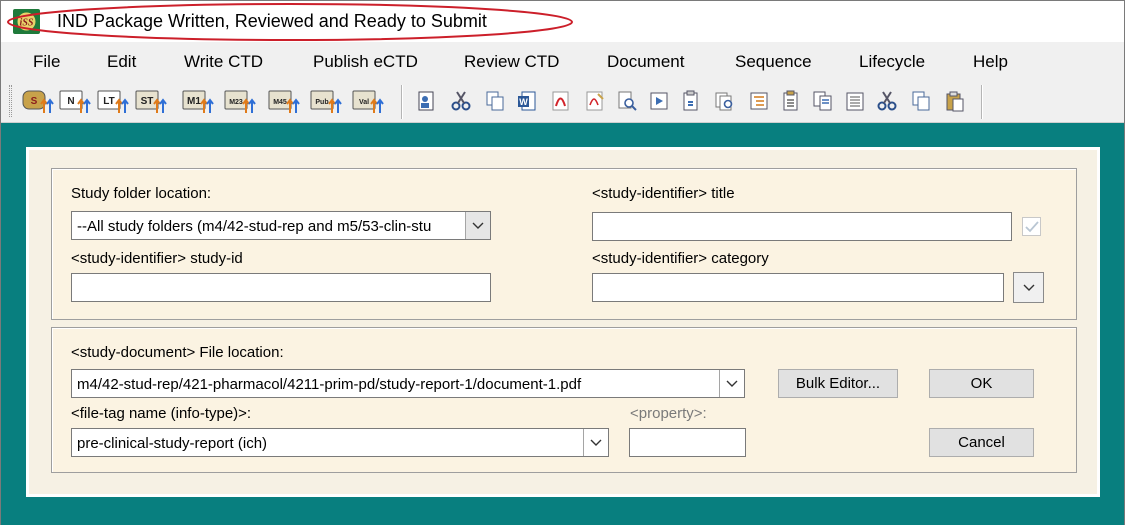 The height and width of the screenshot is (525, 1125). I want to click on menu-sequence: Sequence, so click(773, 62).